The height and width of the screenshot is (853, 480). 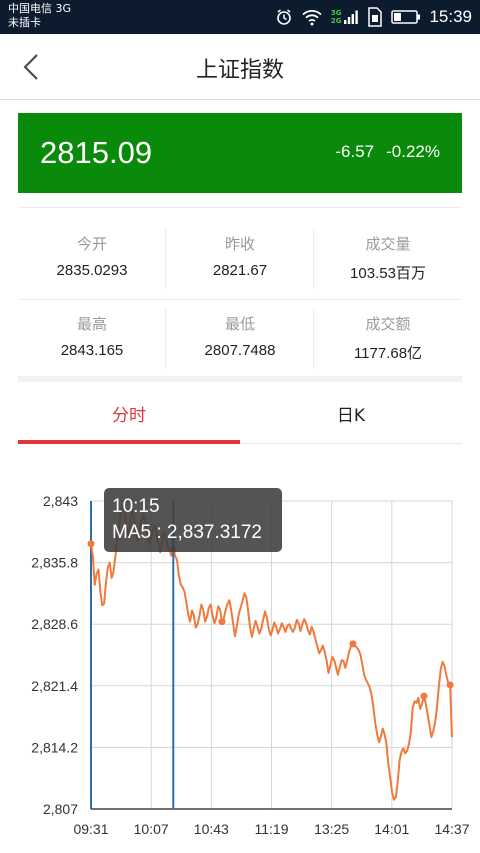 I want to click on page-title: 上证指数, so click(x=239, y=70).